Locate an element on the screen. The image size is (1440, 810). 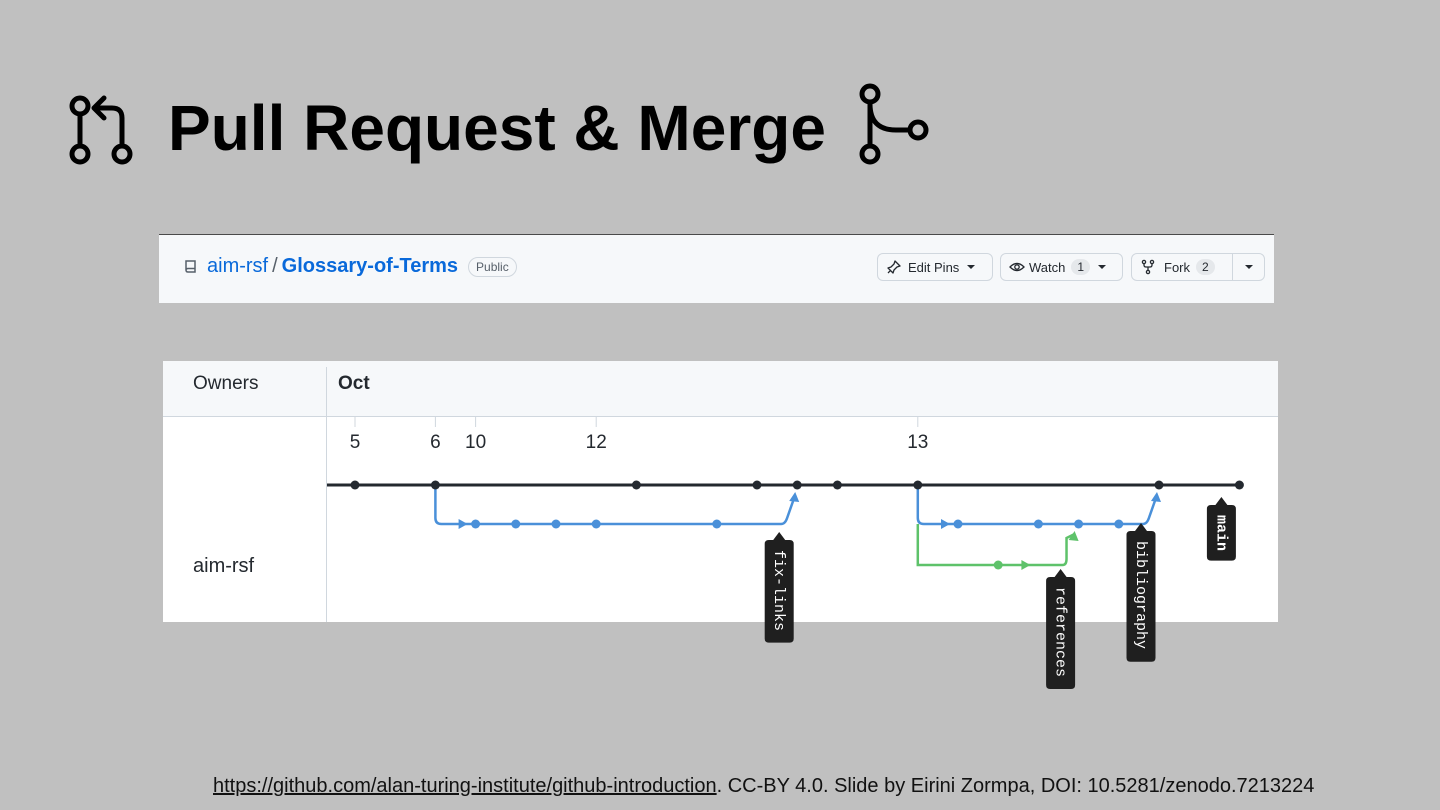
branch-tag-text: fix-links is located at coordinates (778, 590).